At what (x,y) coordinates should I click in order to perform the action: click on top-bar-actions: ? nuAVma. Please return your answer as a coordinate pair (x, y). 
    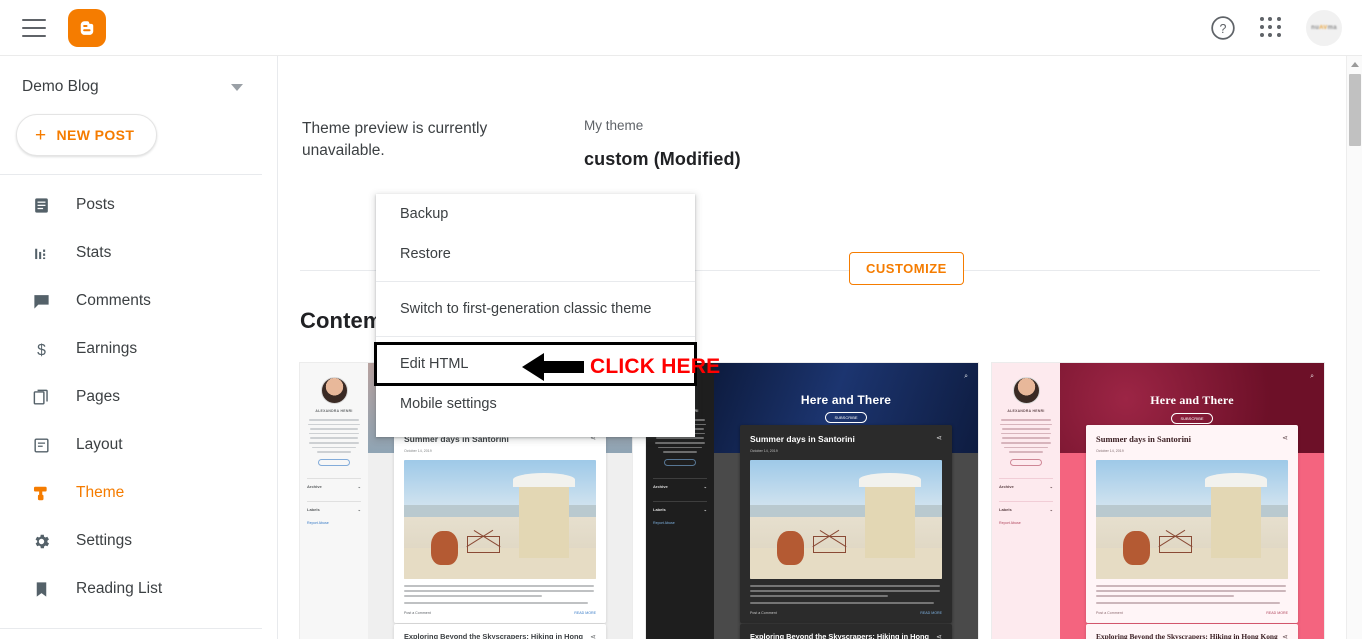
    Looking at the image, I should click on (1276, 27).